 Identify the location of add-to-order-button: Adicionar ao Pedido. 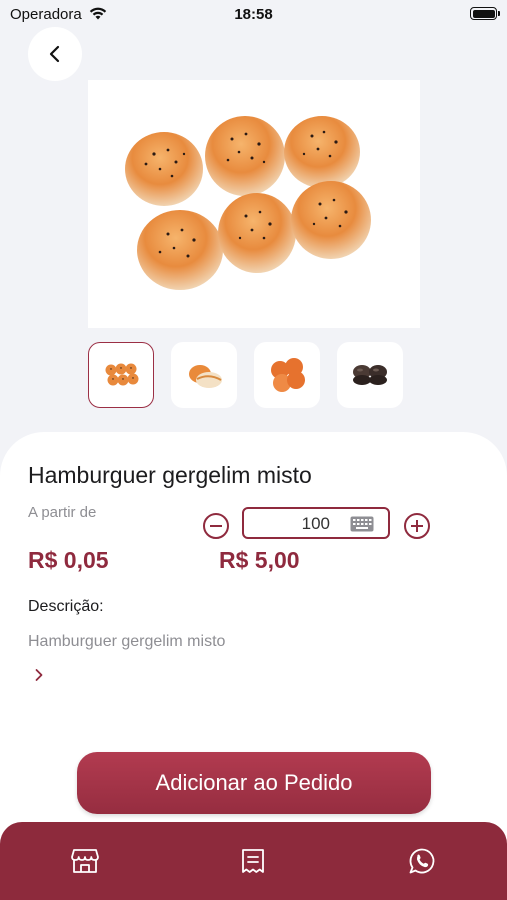
(254, 783).